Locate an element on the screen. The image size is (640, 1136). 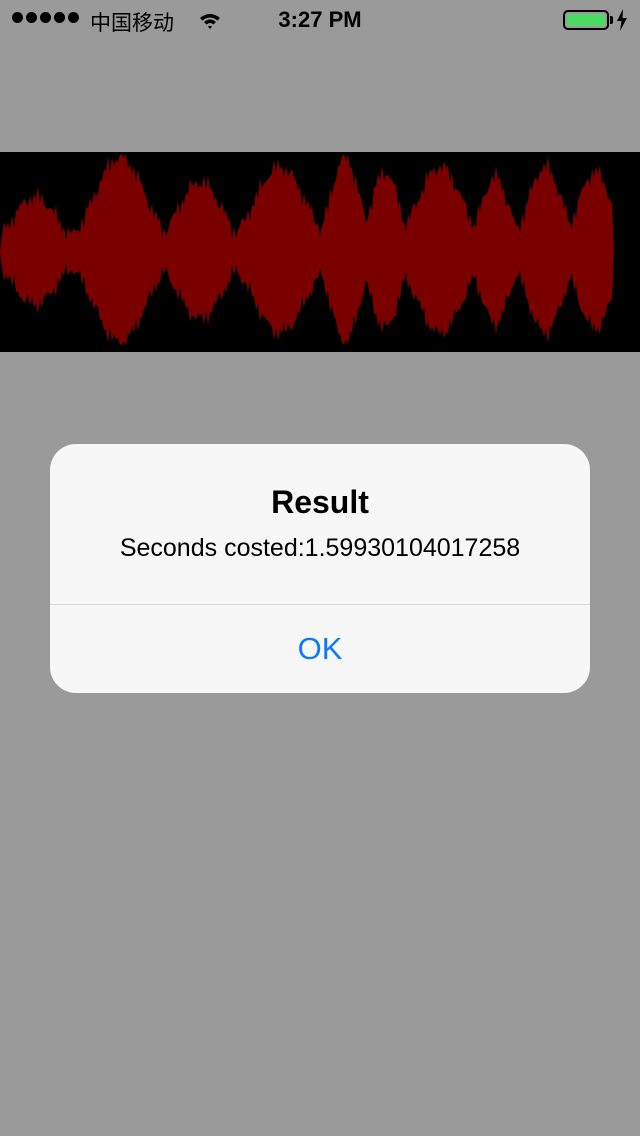
alert-title: Result is located at coordinates (320, 502).